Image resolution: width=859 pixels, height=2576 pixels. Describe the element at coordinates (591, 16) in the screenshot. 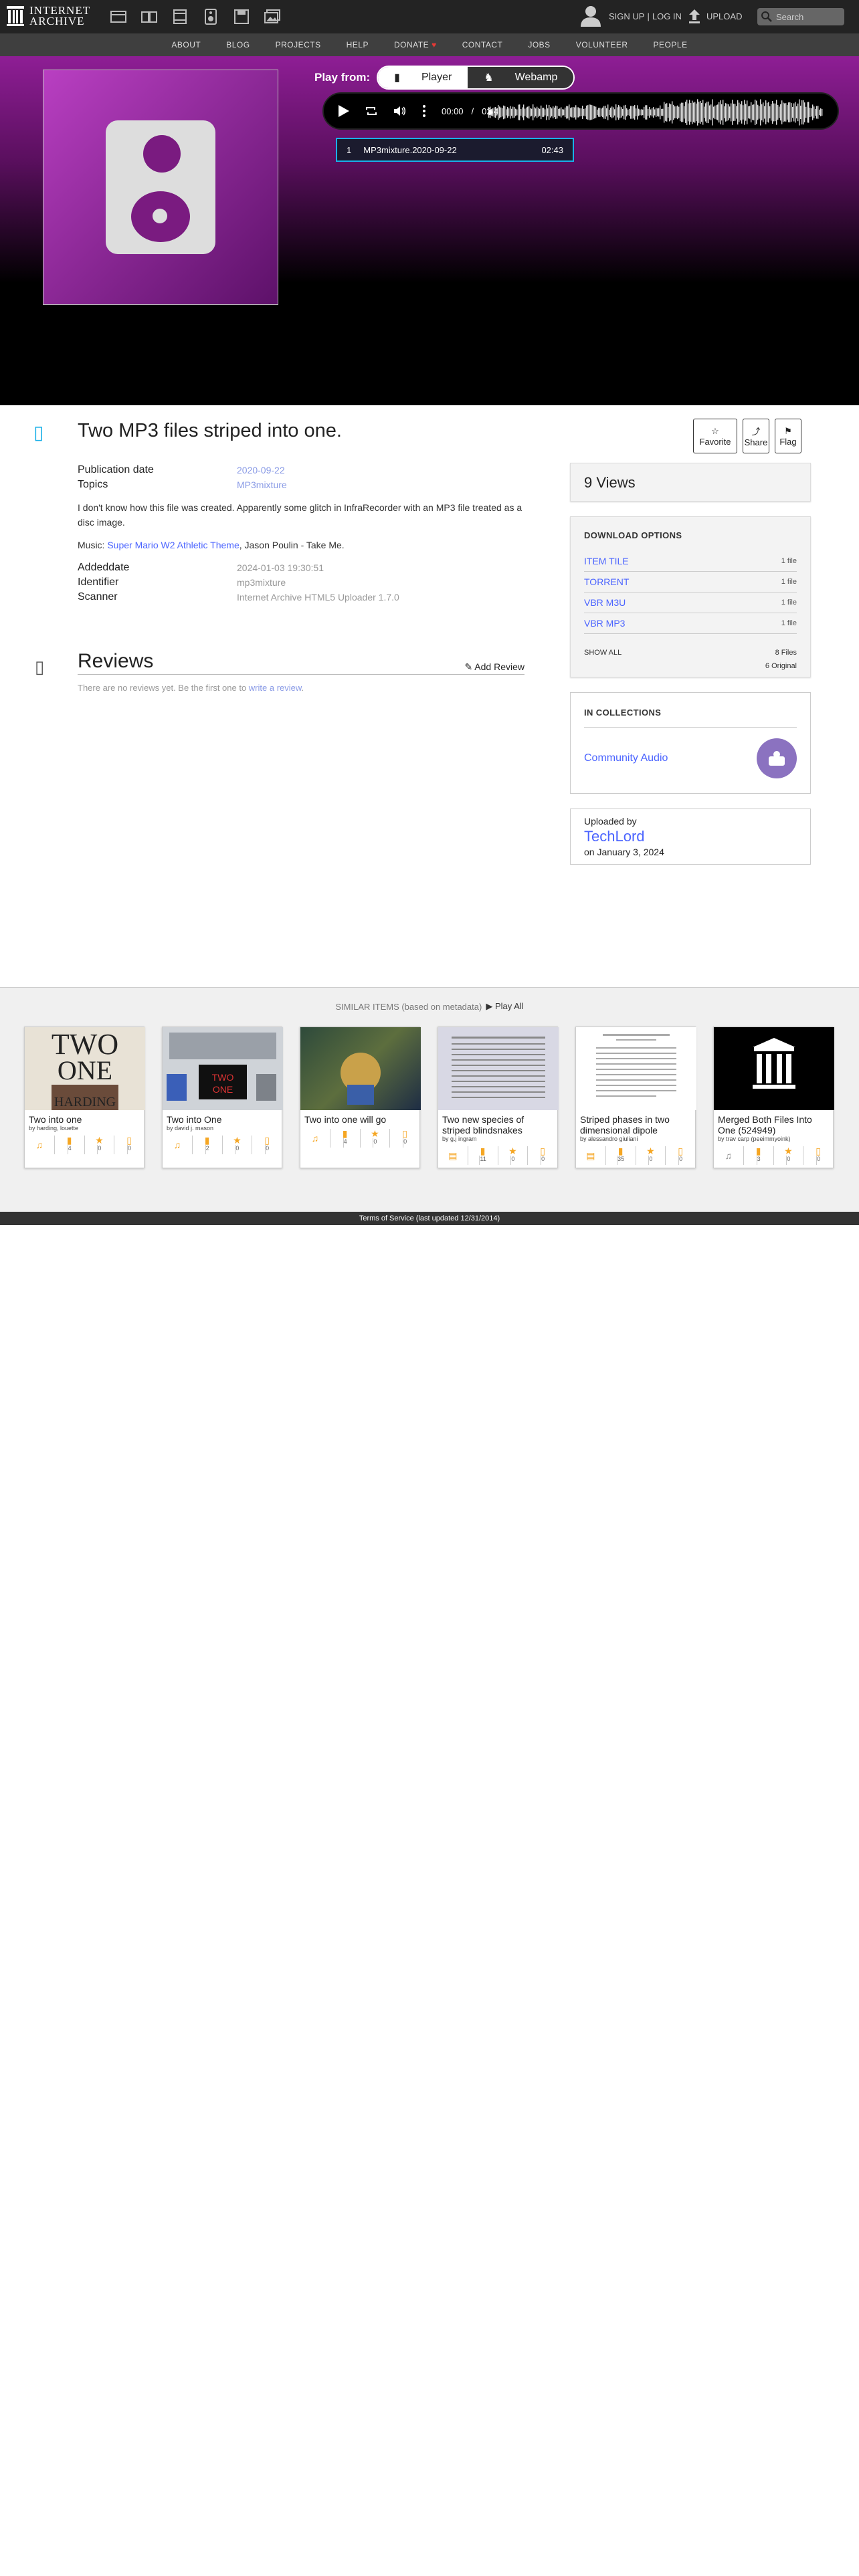

I see `user-icon` at that location.